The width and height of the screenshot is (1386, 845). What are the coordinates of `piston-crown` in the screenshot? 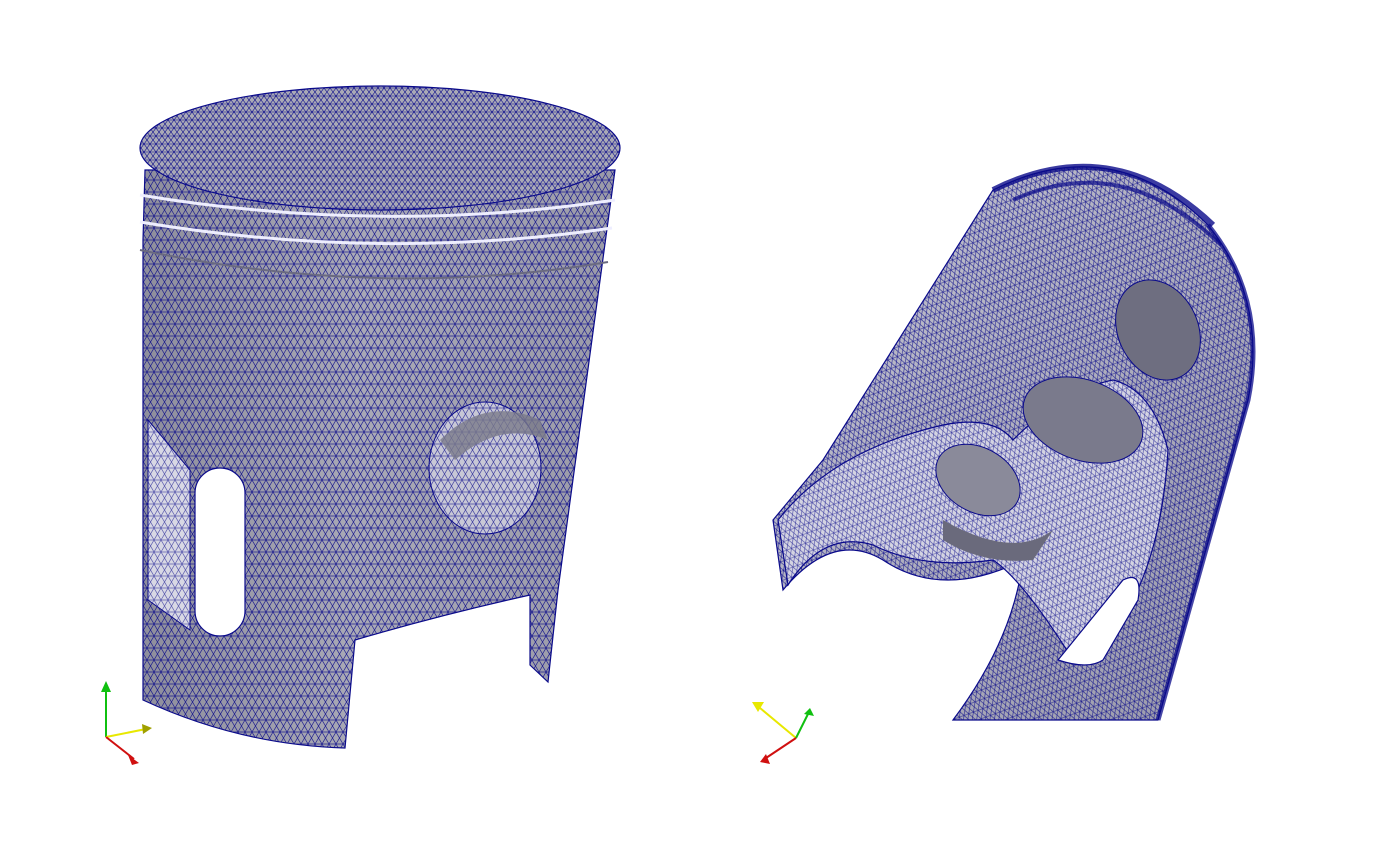 It's located at (380, 148).